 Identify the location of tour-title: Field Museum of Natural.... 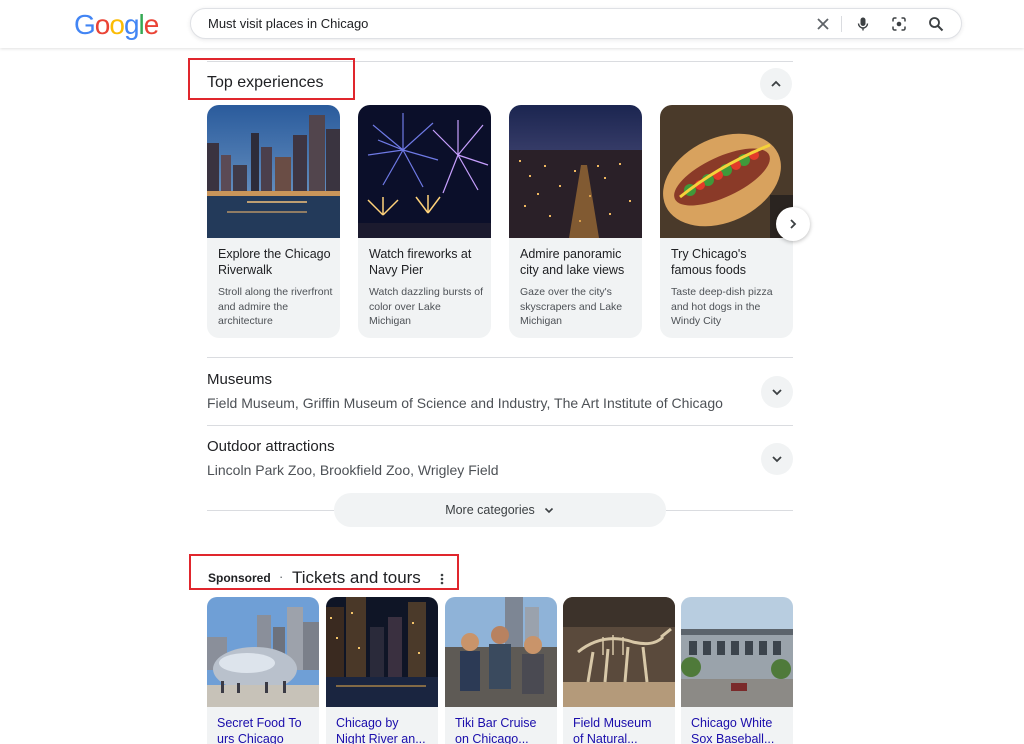
(621, 729).